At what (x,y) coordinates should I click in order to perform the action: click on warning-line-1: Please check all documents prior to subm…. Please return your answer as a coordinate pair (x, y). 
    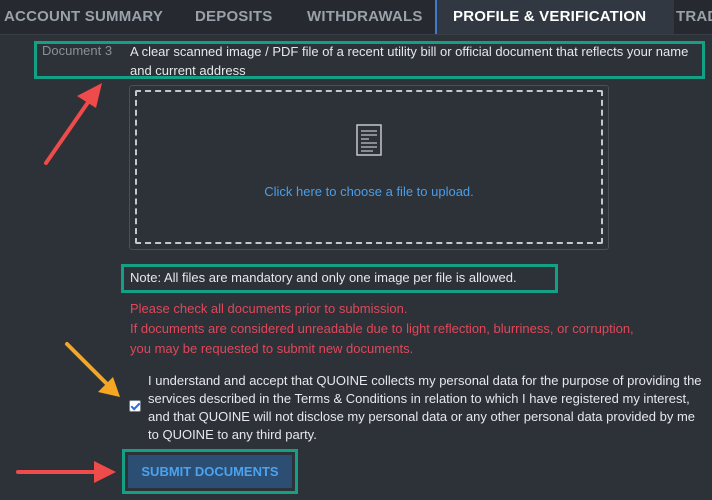
    Looking at the image, I should click on (269, 308).